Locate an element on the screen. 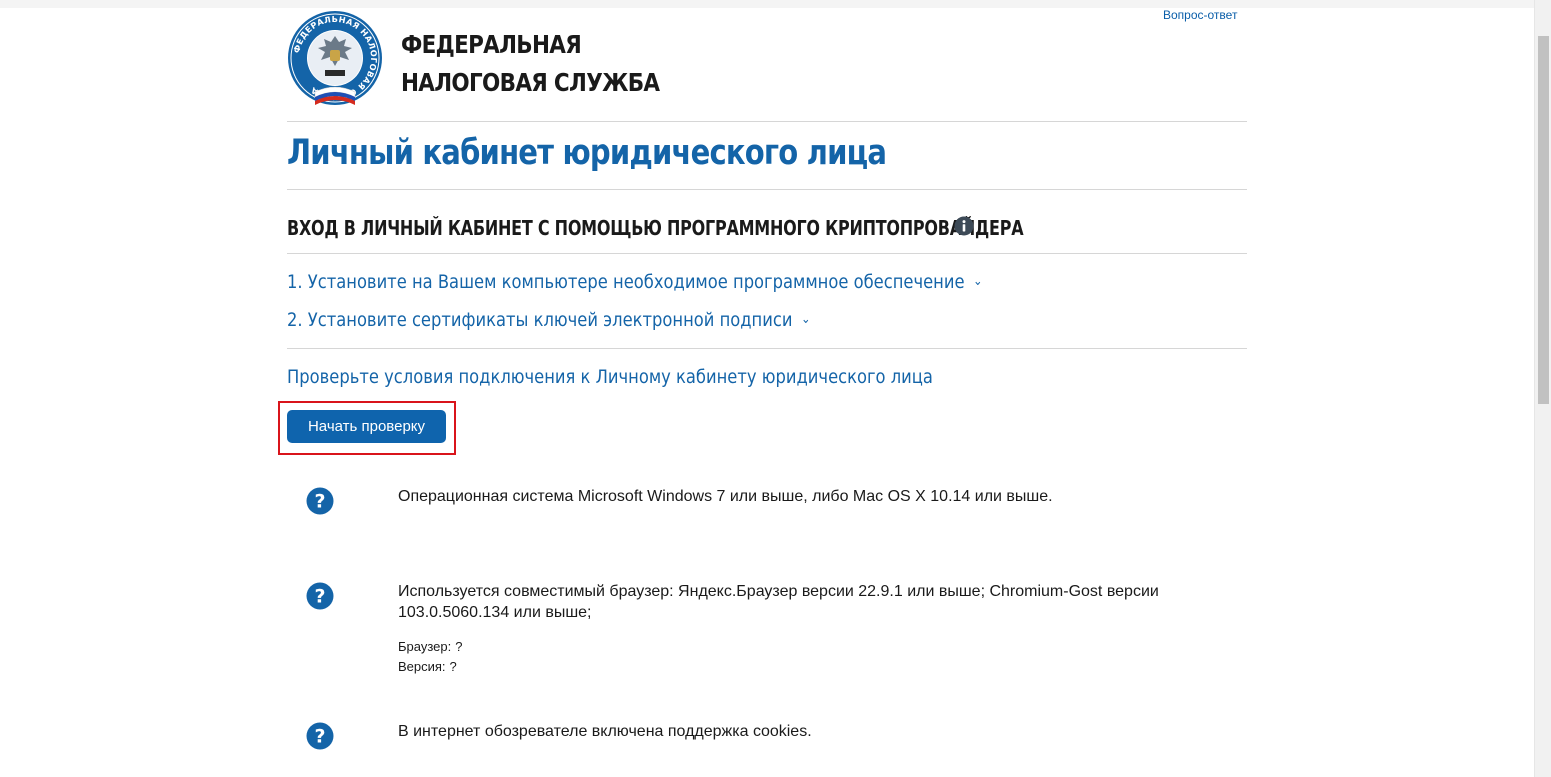 This screenshot has width=1551, height=777. version-info-row: Версия:? is located at coordinates (427, 667).